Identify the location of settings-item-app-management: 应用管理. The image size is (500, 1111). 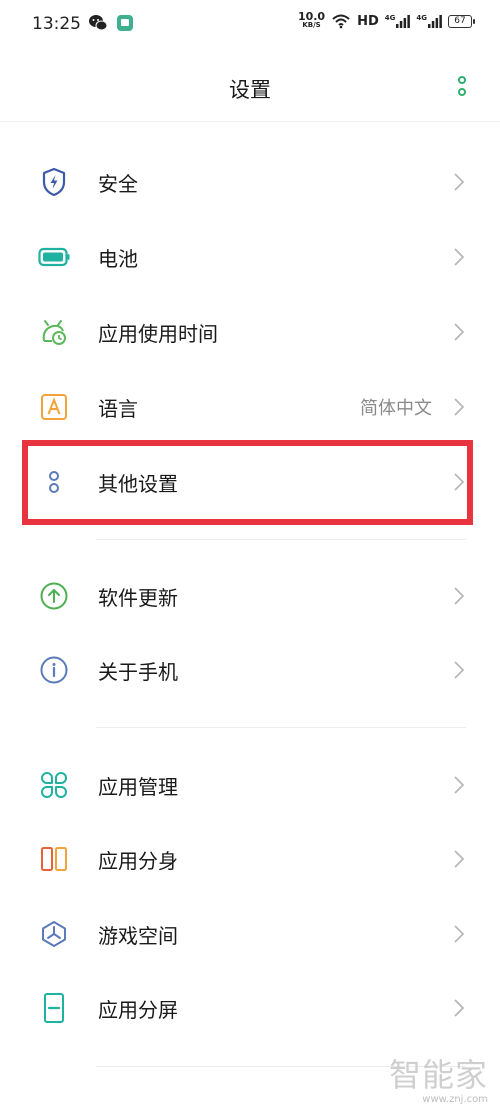
(250, 785).